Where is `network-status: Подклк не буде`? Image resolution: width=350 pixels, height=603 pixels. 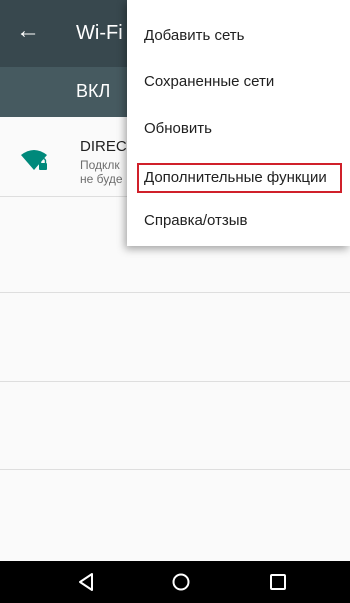 network-status: Подклк не буде is located at coordinates (101, 172).